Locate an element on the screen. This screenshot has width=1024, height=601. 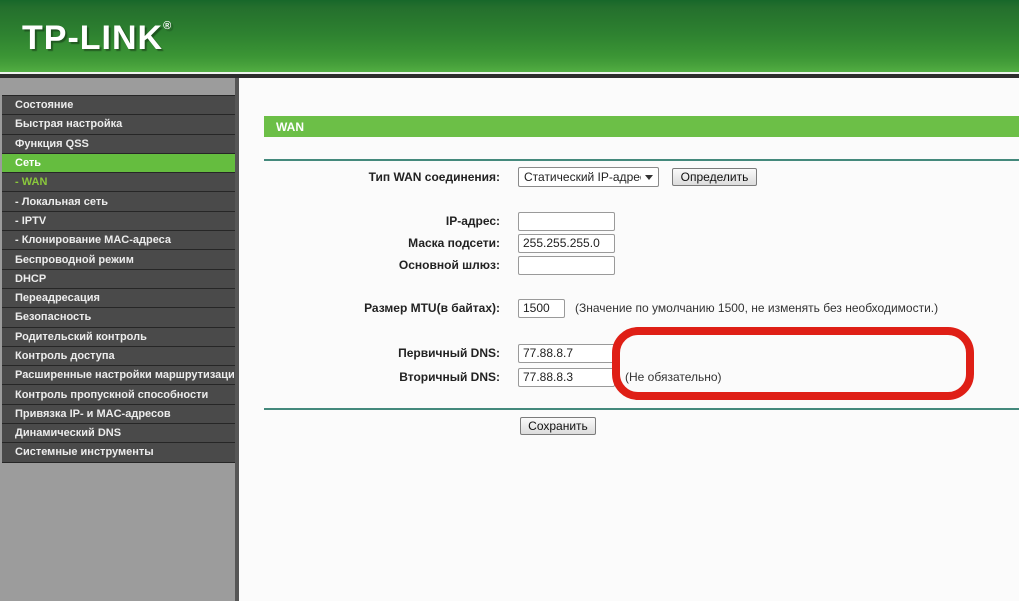
primary-dns-label: Первичный DNS: is located at coordinates (449, 353).